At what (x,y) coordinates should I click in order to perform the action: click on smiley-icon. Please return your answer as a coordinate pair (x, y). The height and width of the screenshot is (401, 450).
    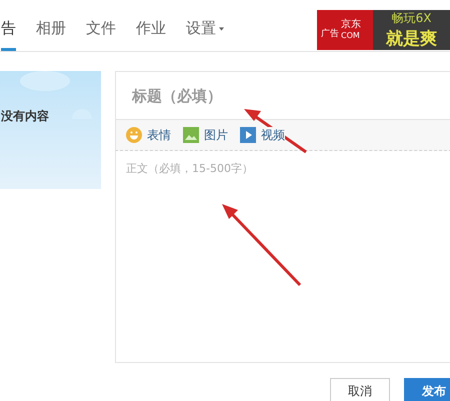
    Looking at the image, I should click on (134, 135).